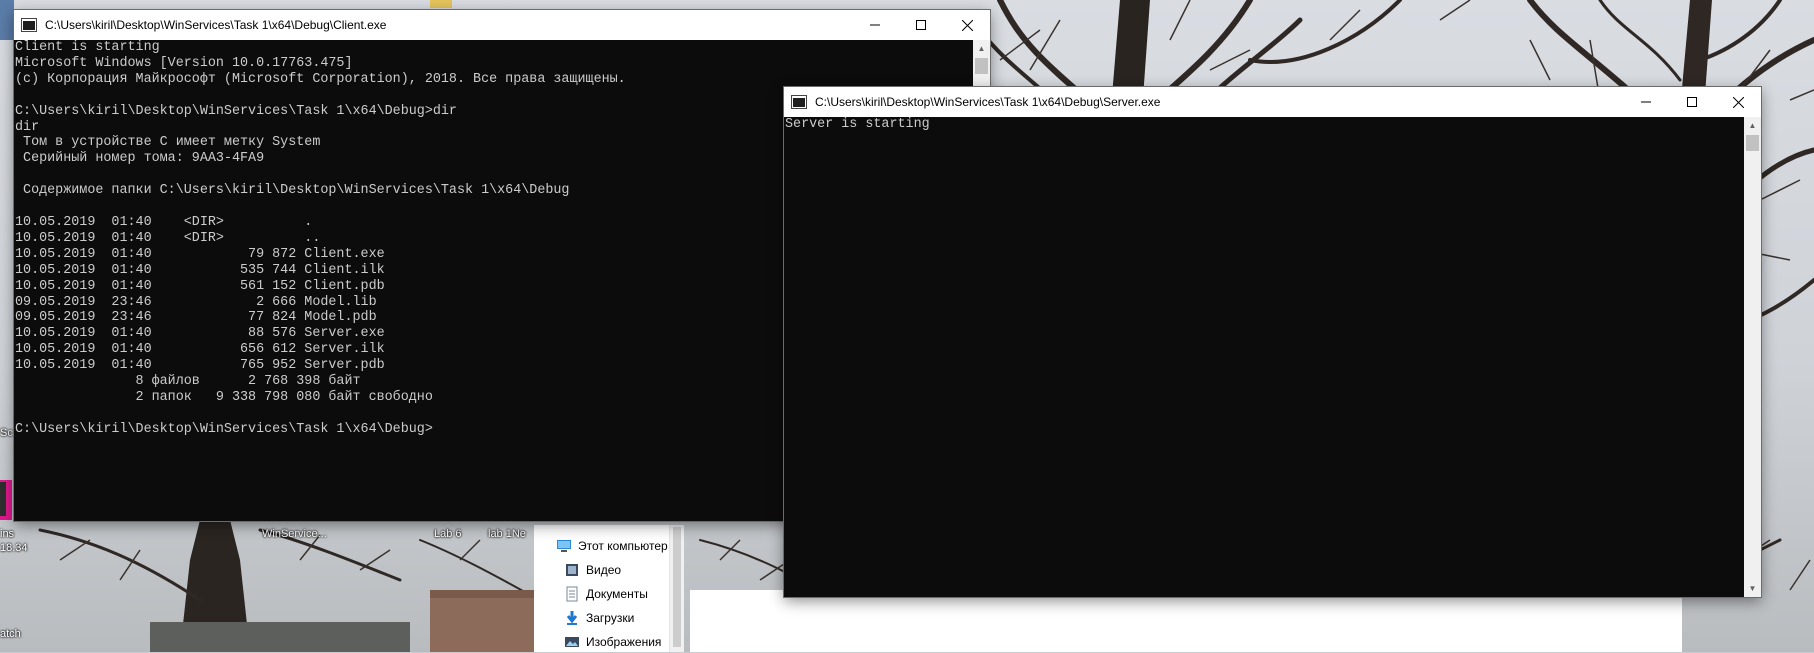 The image size is (1814, 653). Describe the element at coordinates (572, 594) in the screenshot. I see `documents-folder-icon` at that location.